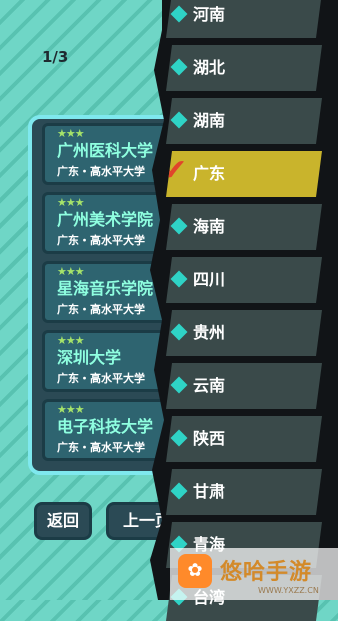 Image resolution: width=338 pixels, height=621 pixels. What do you see at coordinates (89, 357) in the screenshot?
I see `school-name: 深圳大学` at bounding box center [89, 357].